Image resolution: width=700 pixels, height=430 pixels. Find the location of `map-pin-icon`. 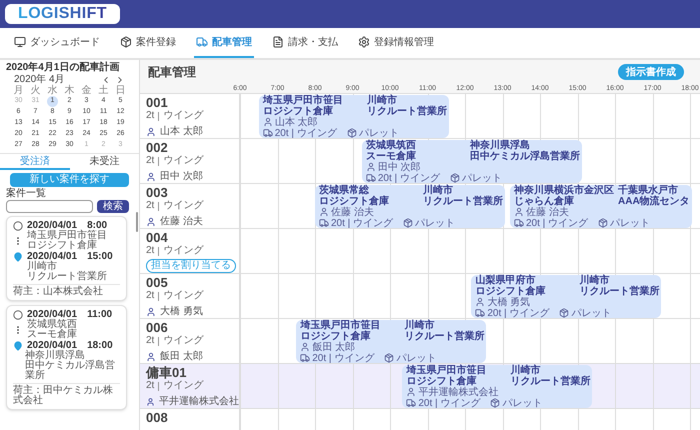

map-pin-icon is located at coordinates (18, 345).